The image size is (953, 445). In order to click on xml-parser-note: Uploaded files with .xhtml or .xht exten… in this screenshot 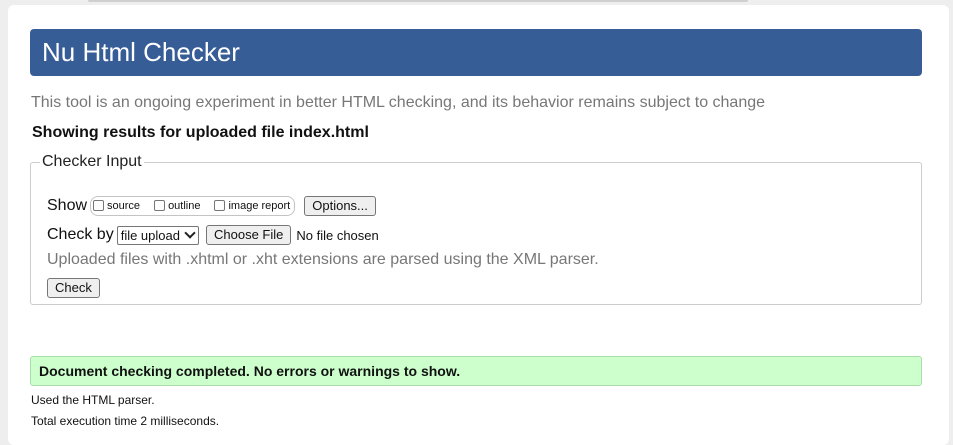, I will do `click(323, 259)`.